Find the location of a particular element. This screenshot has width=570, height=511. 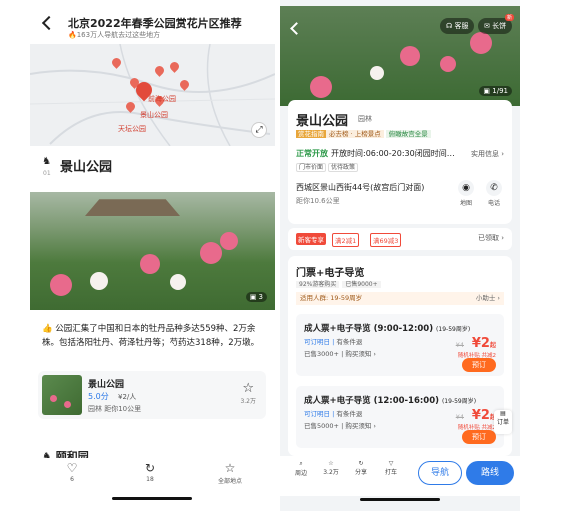

all-places-button: ☆ 全部地点 is located at coordinates (230, 472).